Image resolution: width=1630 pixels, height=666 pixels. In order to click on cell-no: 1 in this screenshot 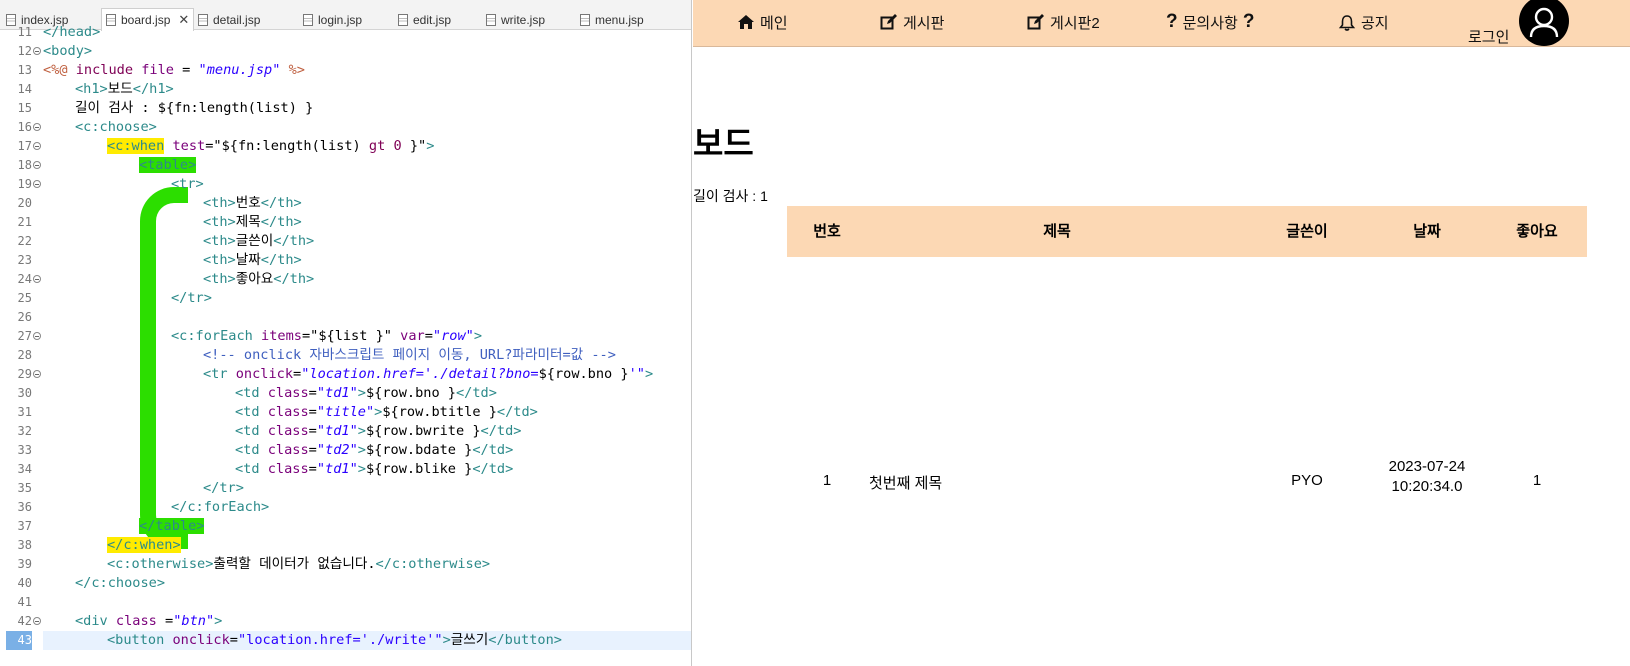, I will do `click(827, 480)`.